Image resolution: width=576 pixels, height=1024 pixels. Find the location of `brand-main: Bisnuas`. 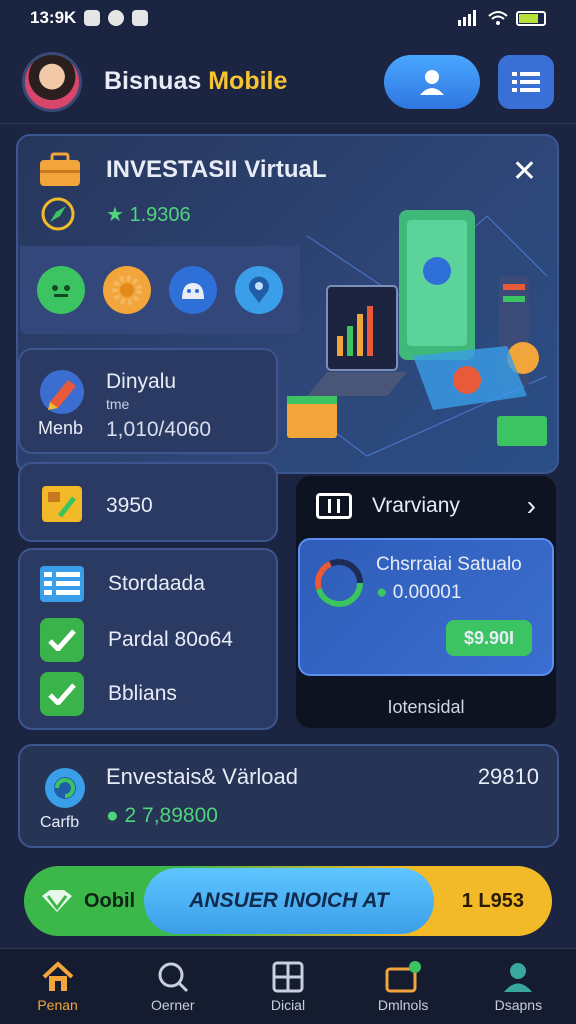

brand-main: Bisnuas is located at coordinates (153, 81).